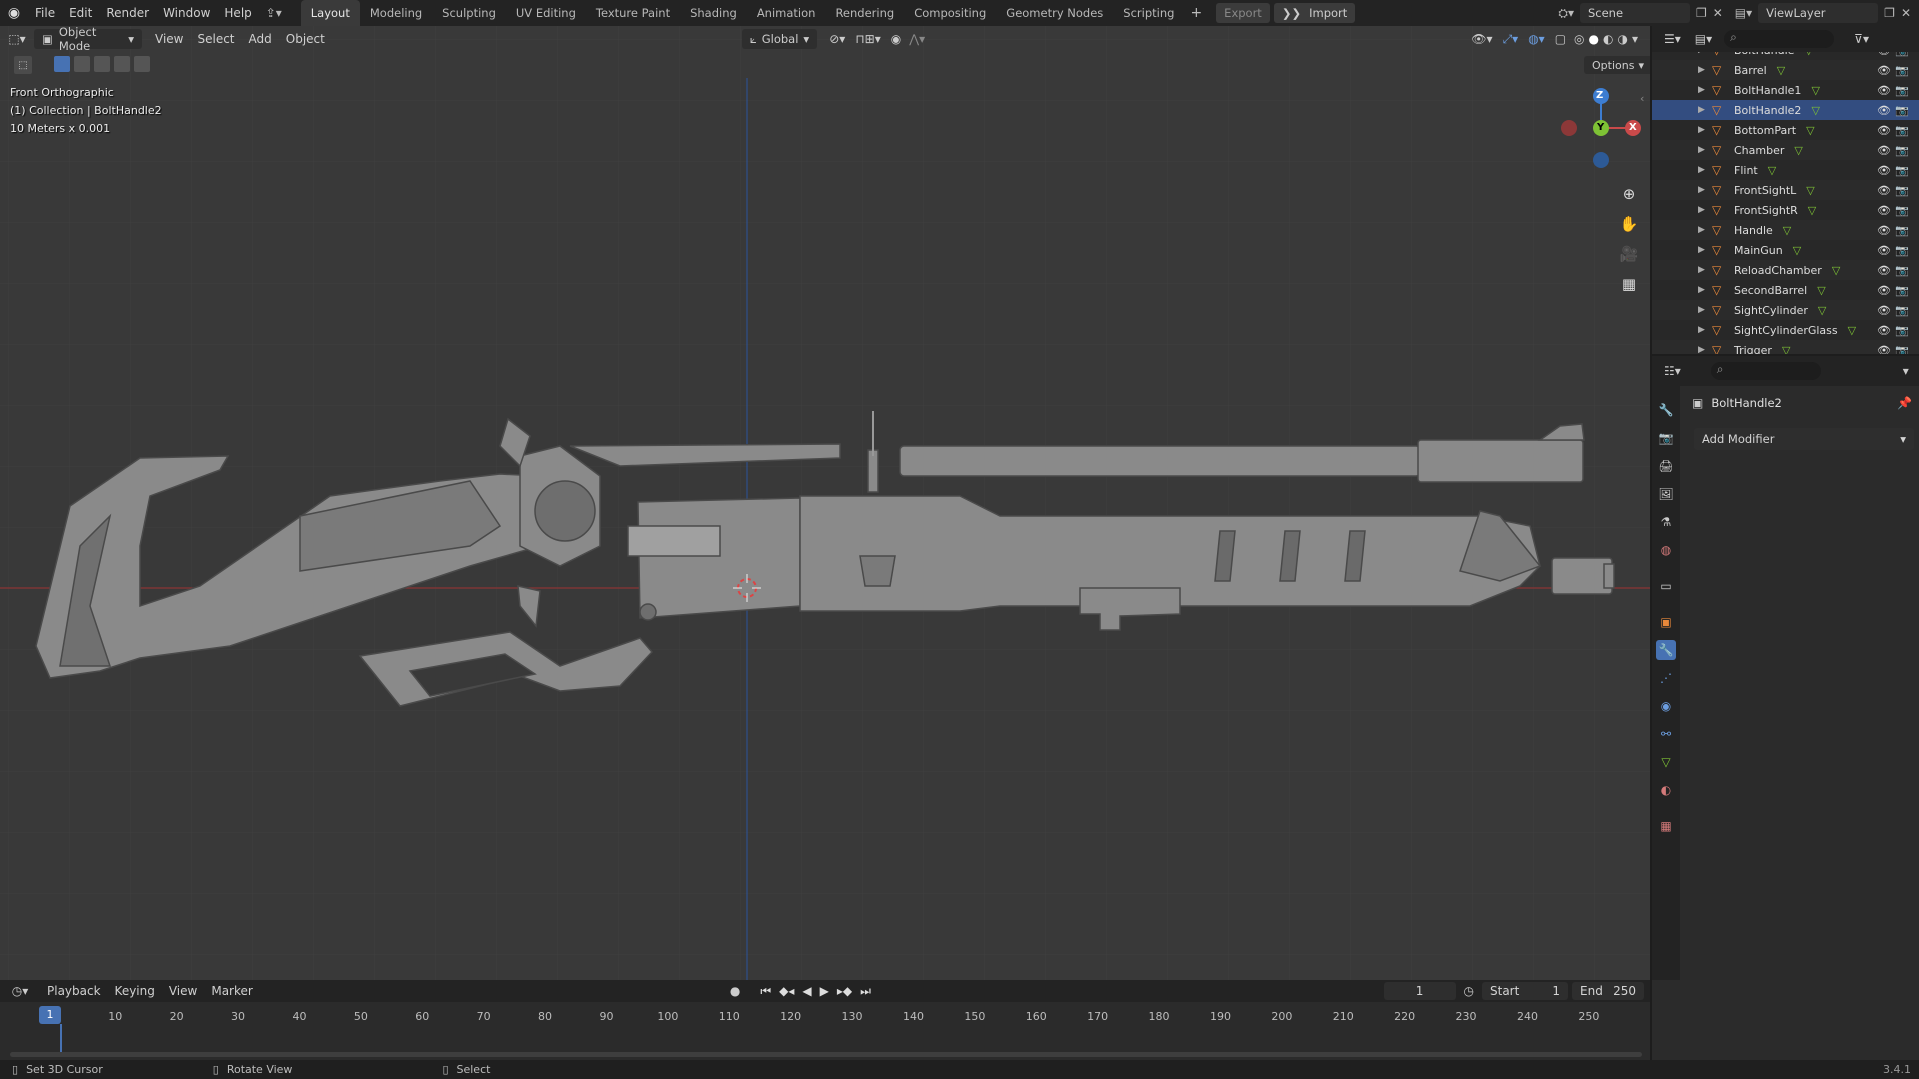 The image size is (1919, 1079). I want to click on gizmo-toggle-icon: ⤢▾, so click(1511, 39).